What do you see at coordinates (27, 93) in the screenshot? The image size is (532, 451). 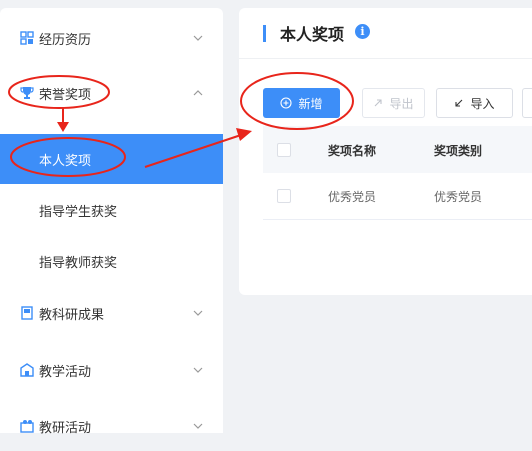 I see `trophy-icon` at bounding box center [27, 93].